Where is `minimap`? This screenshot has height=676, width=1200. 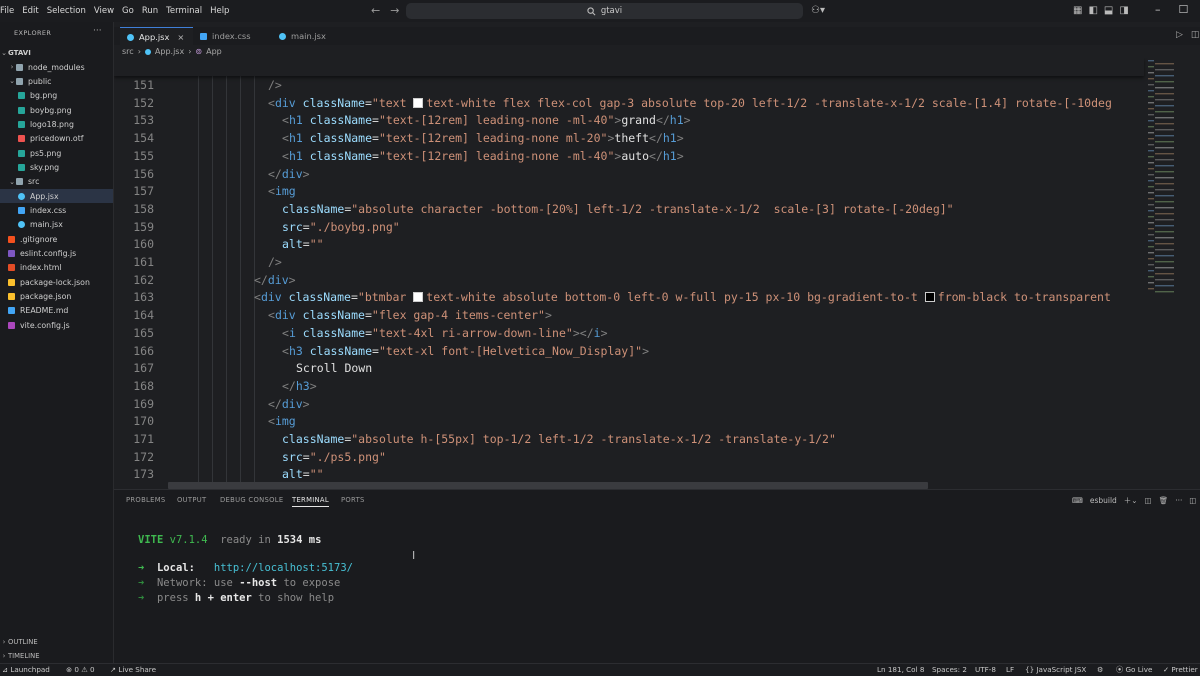
minimap is located at coordinates (1166, 178).